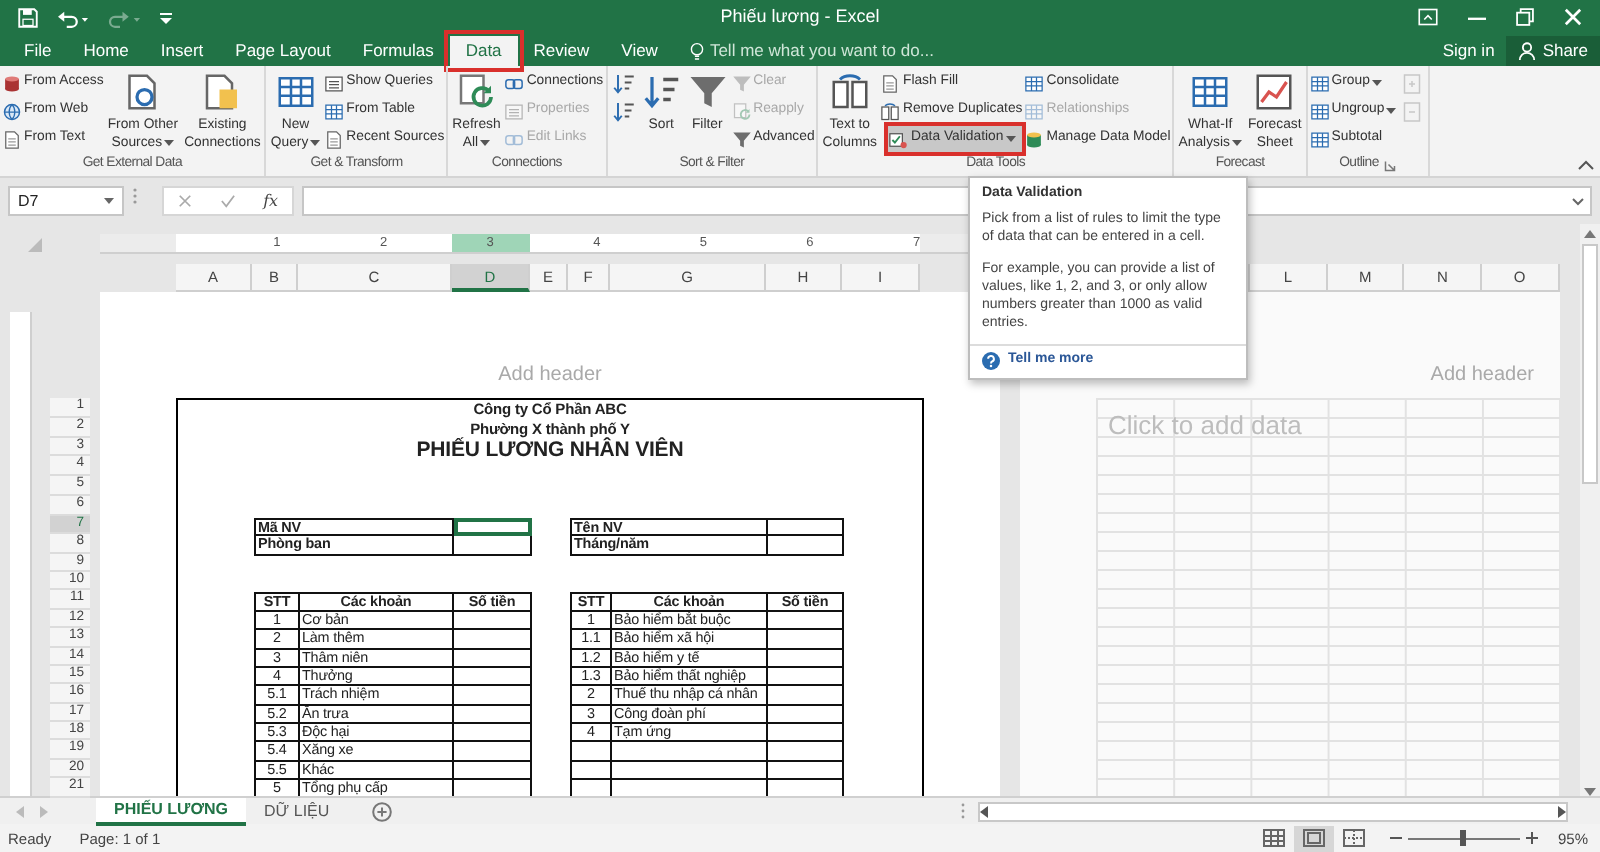 The width and height of the screenshot is (1600, 852). I want to click on view-button, so click(1313, 838).